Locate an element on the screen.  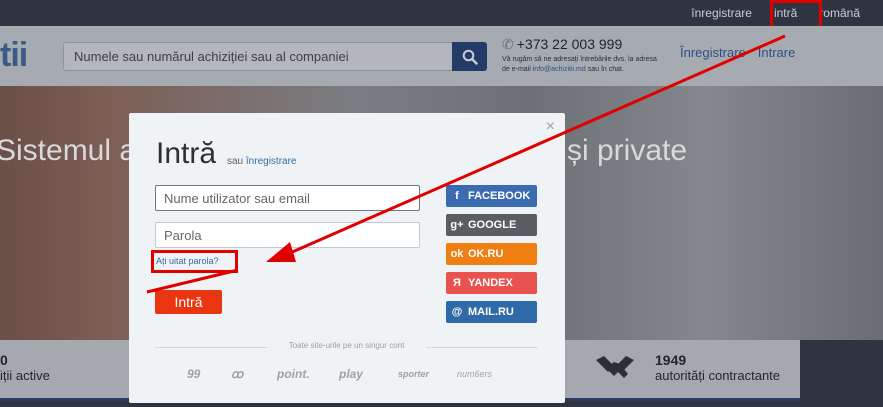
modal-register-link: înregistrare is located at coordinates (271, 161).